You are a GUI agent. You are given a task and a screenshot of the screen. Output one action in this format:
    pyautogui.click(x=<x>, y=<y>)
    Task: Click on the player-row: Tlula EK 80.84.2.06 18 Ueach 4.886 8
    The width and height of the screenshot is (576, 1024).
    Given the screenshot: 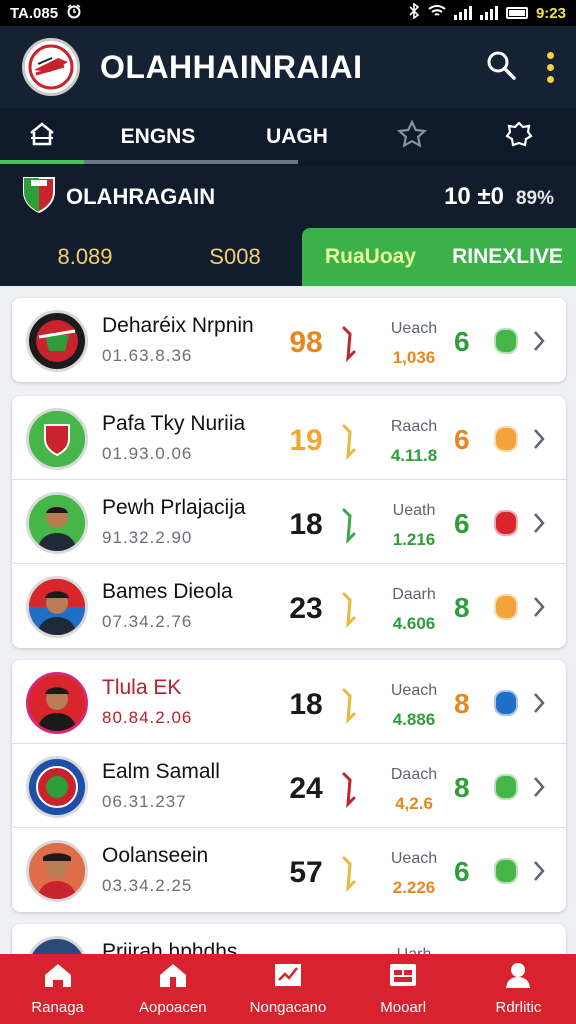 What is the action you would take?
    pyautogui.click(x=289, y=702)
    